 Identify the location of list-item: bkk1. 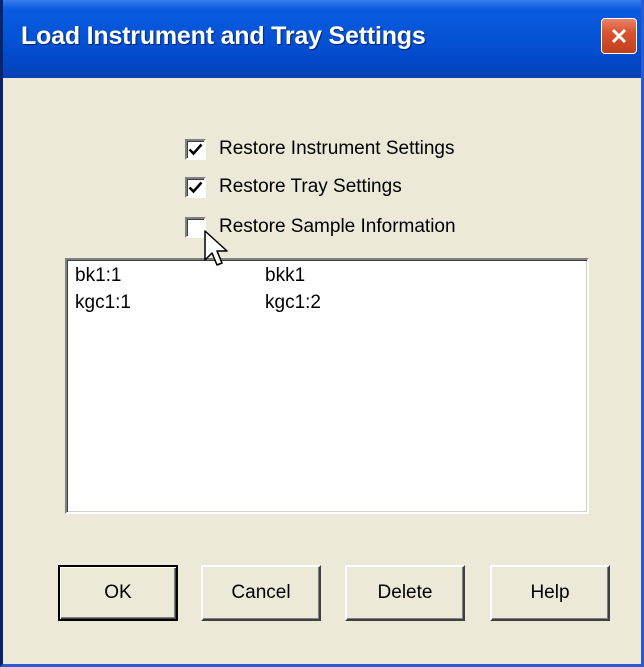
(285, 276).